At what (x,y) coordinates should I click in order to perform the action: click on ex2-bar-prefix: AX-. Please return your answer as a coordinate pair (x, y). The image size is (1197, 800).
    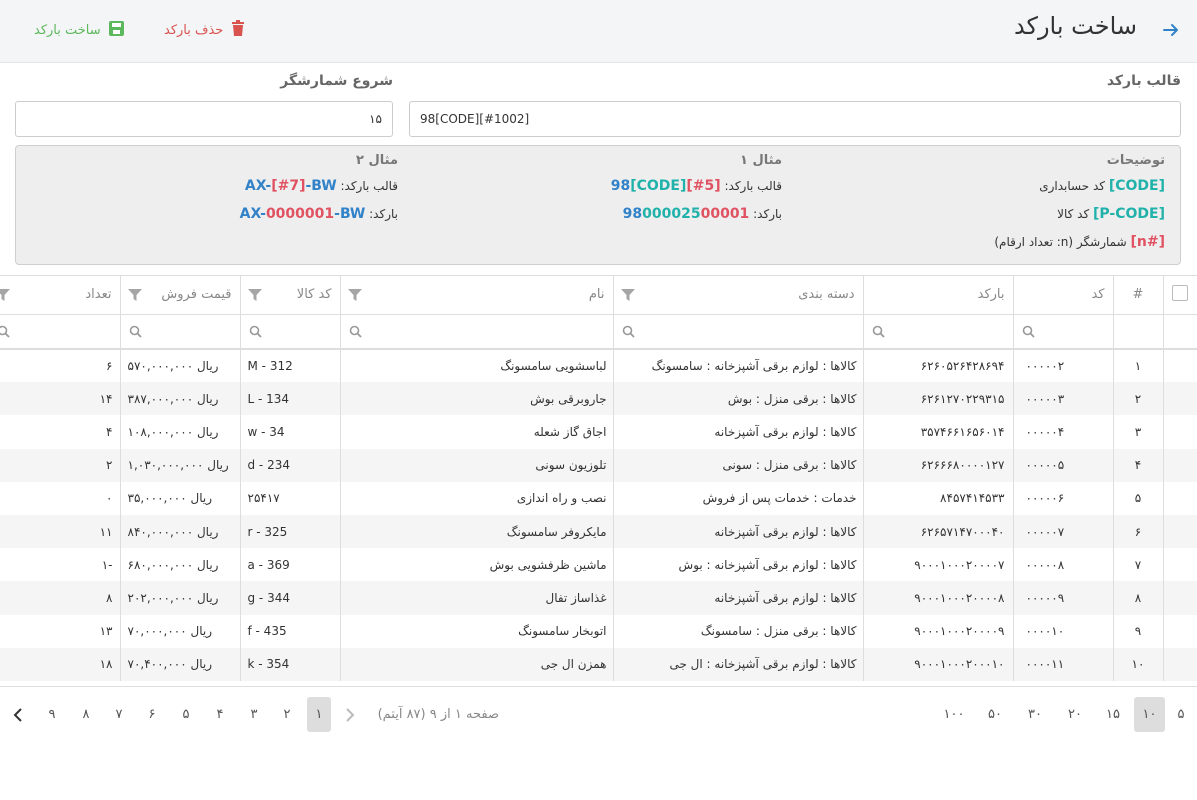
    Looking at the image, I should click on (252, 214).